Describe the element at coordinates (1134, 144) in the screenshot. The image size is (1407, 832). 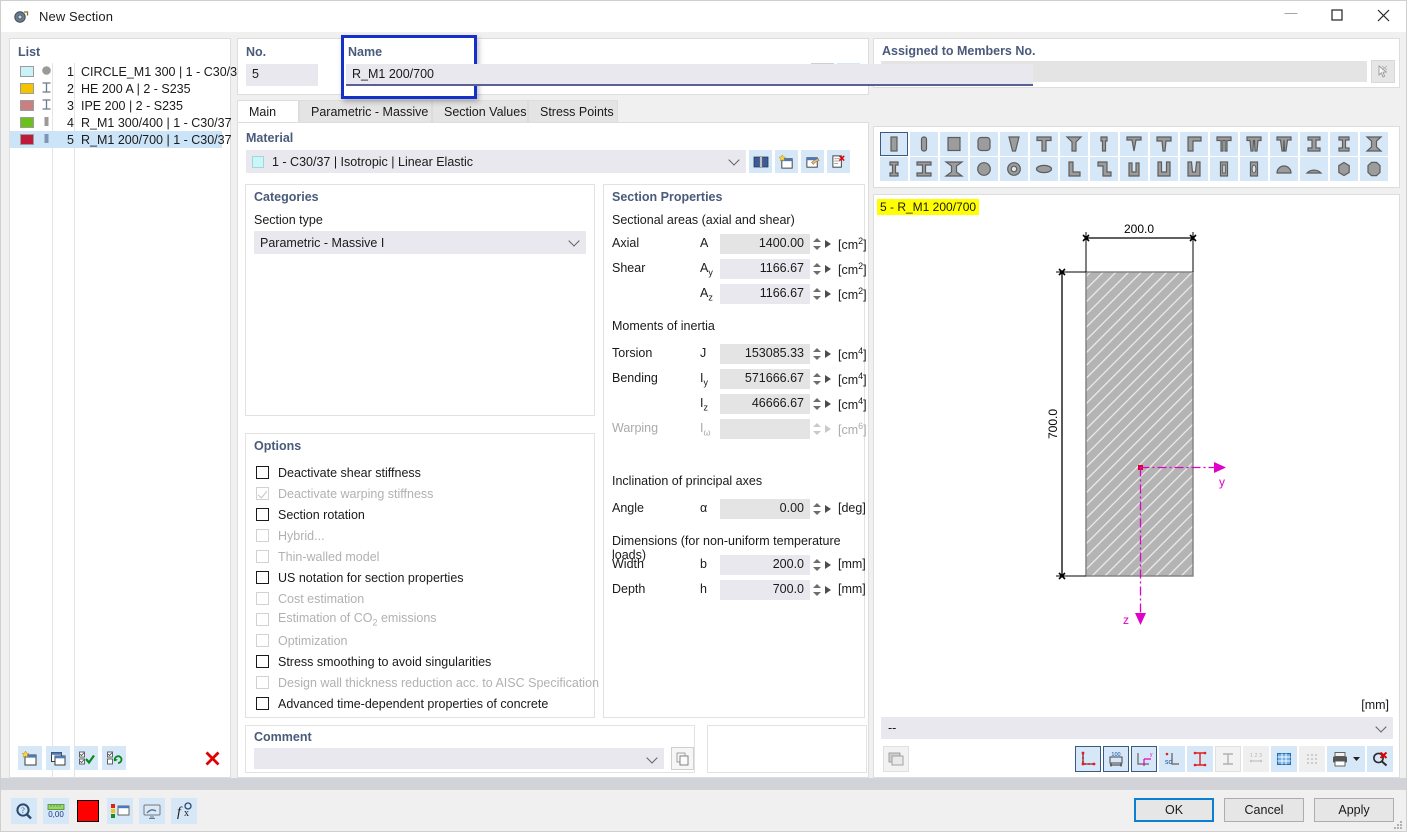
I see `shape-inverted-tee` at that location.